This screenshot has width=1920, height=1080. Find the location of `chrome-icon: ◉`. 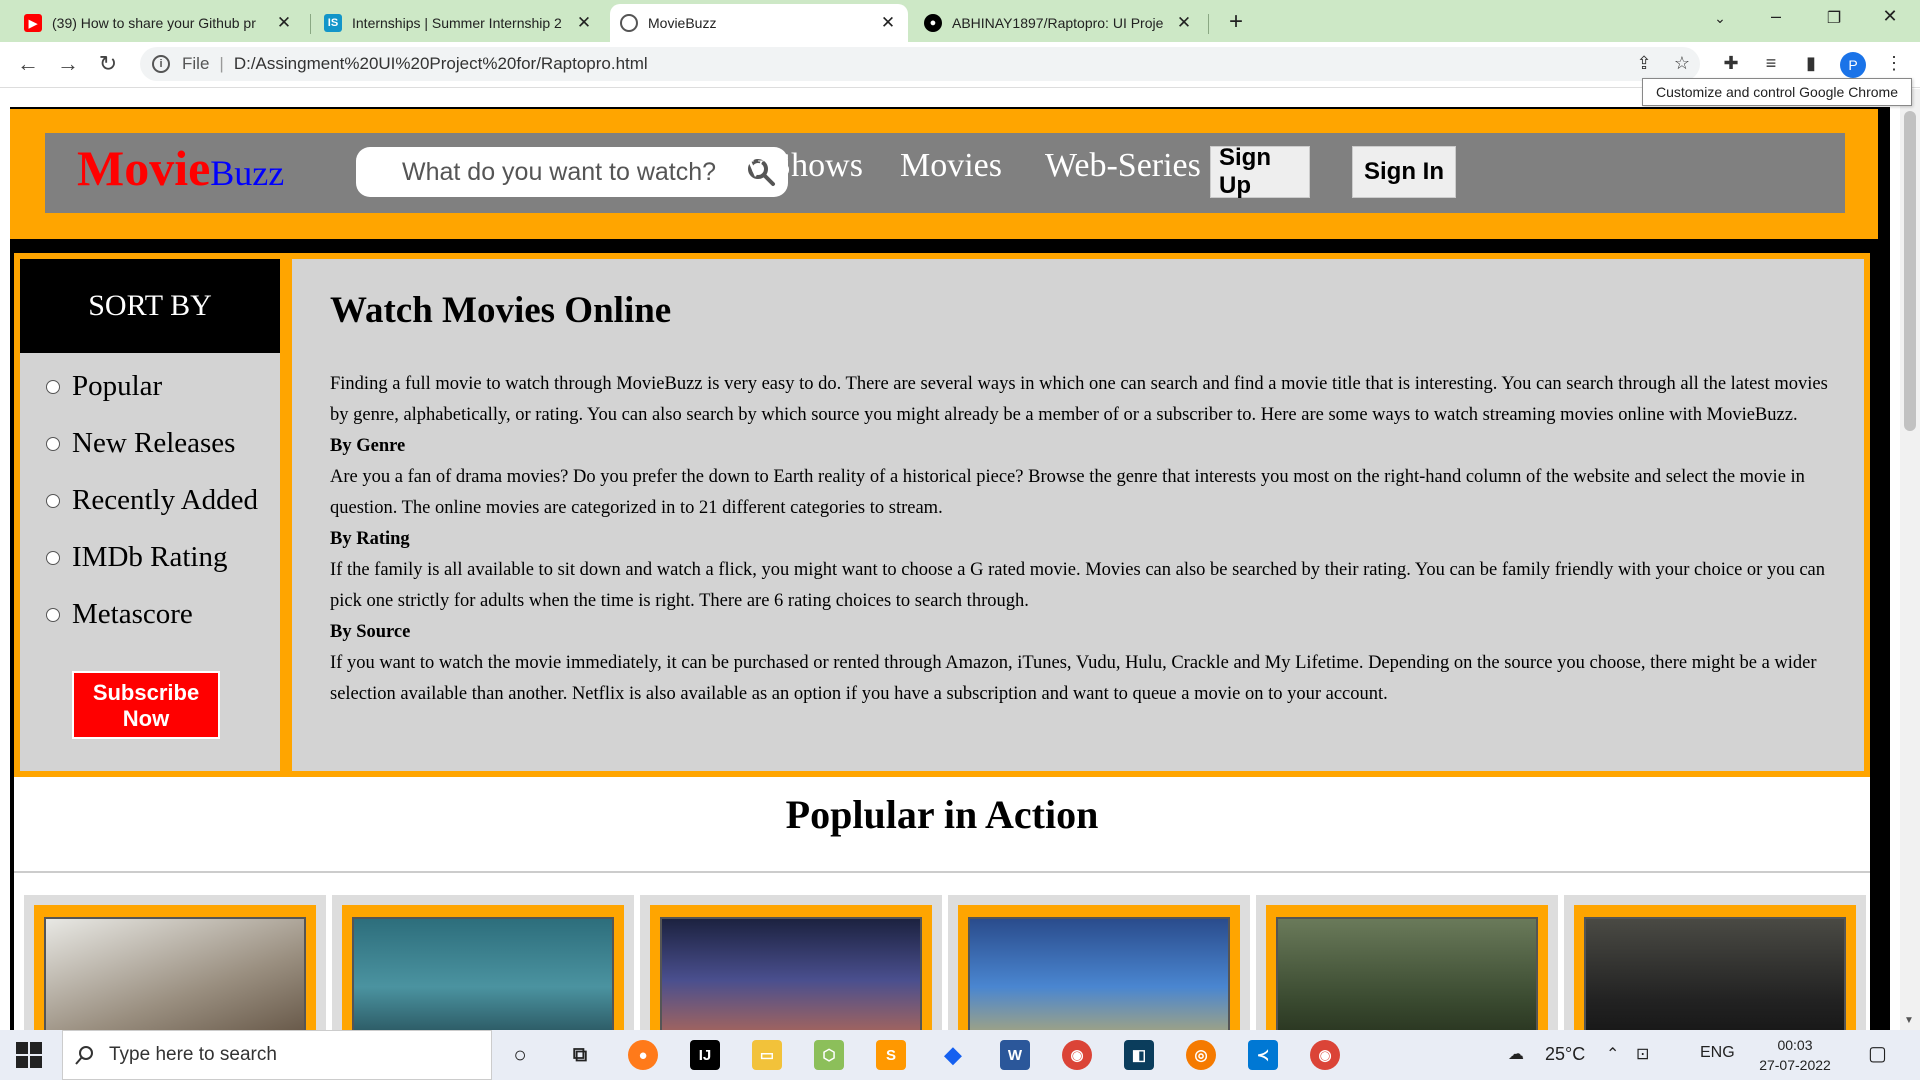

chrome-icon: ◉ is located at coordinates (1077, 1055).